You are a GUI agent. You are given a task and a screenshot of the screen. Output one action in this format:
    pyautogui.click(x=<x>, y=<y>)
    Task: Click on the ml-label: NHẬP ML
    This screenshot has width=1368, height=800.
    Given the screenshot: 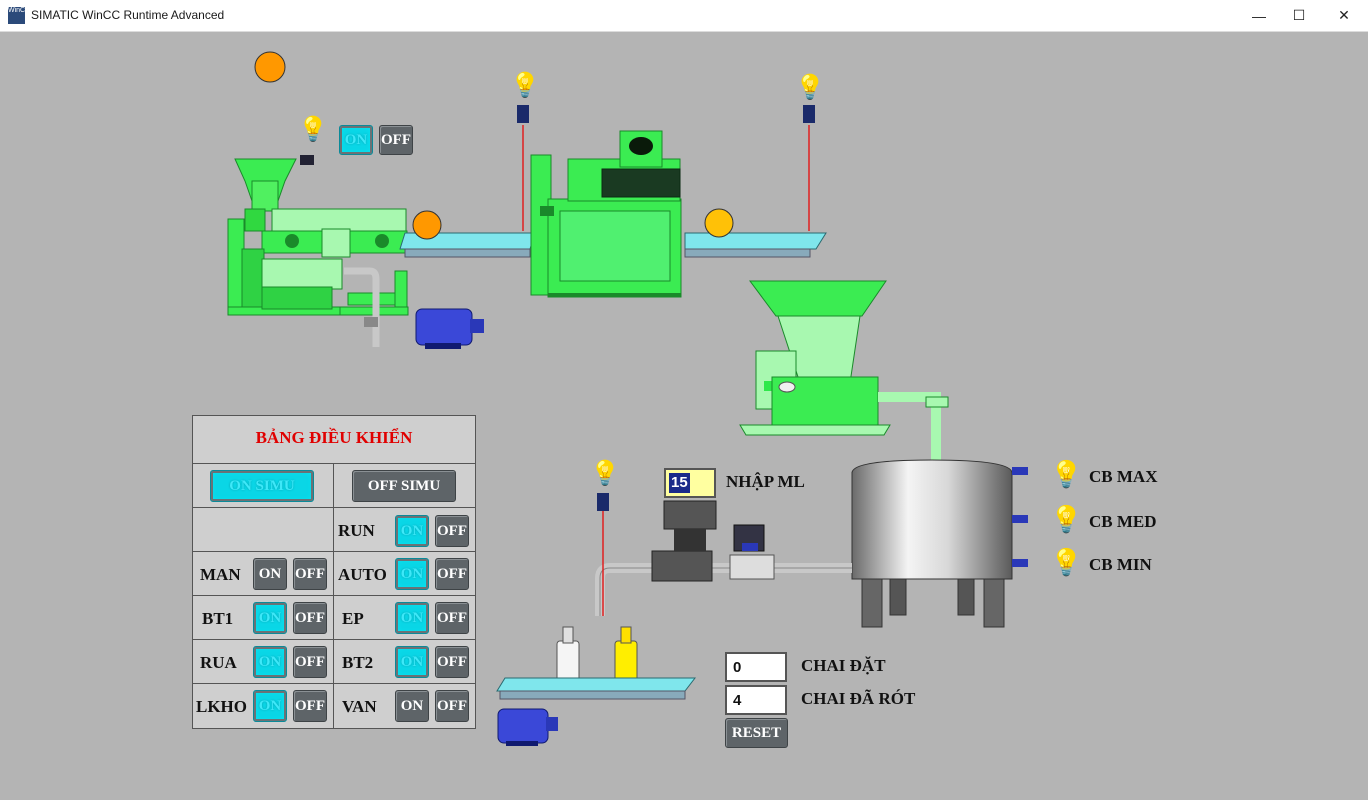 What is the action you would take?
    pyautogui.click(x=765, y=481)
    